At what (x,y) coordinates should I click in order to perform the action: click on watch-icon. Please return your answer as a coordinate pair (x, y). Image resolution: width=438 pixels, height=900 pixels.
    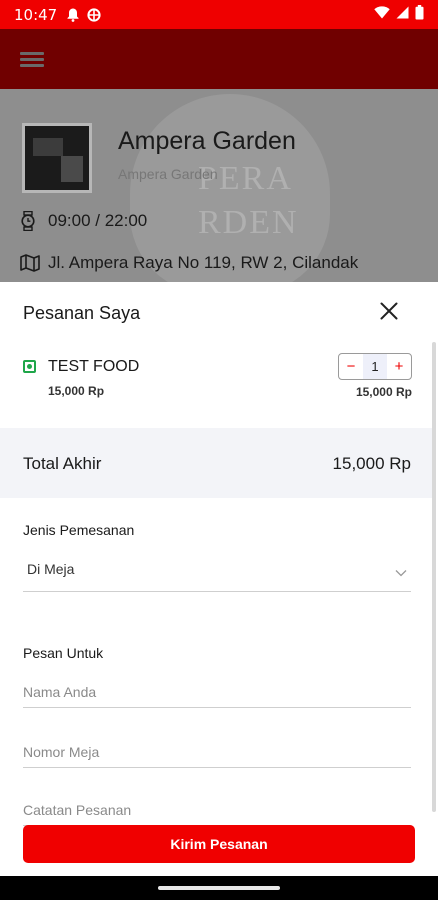
    Looking at the image, I should click on (30, 221).